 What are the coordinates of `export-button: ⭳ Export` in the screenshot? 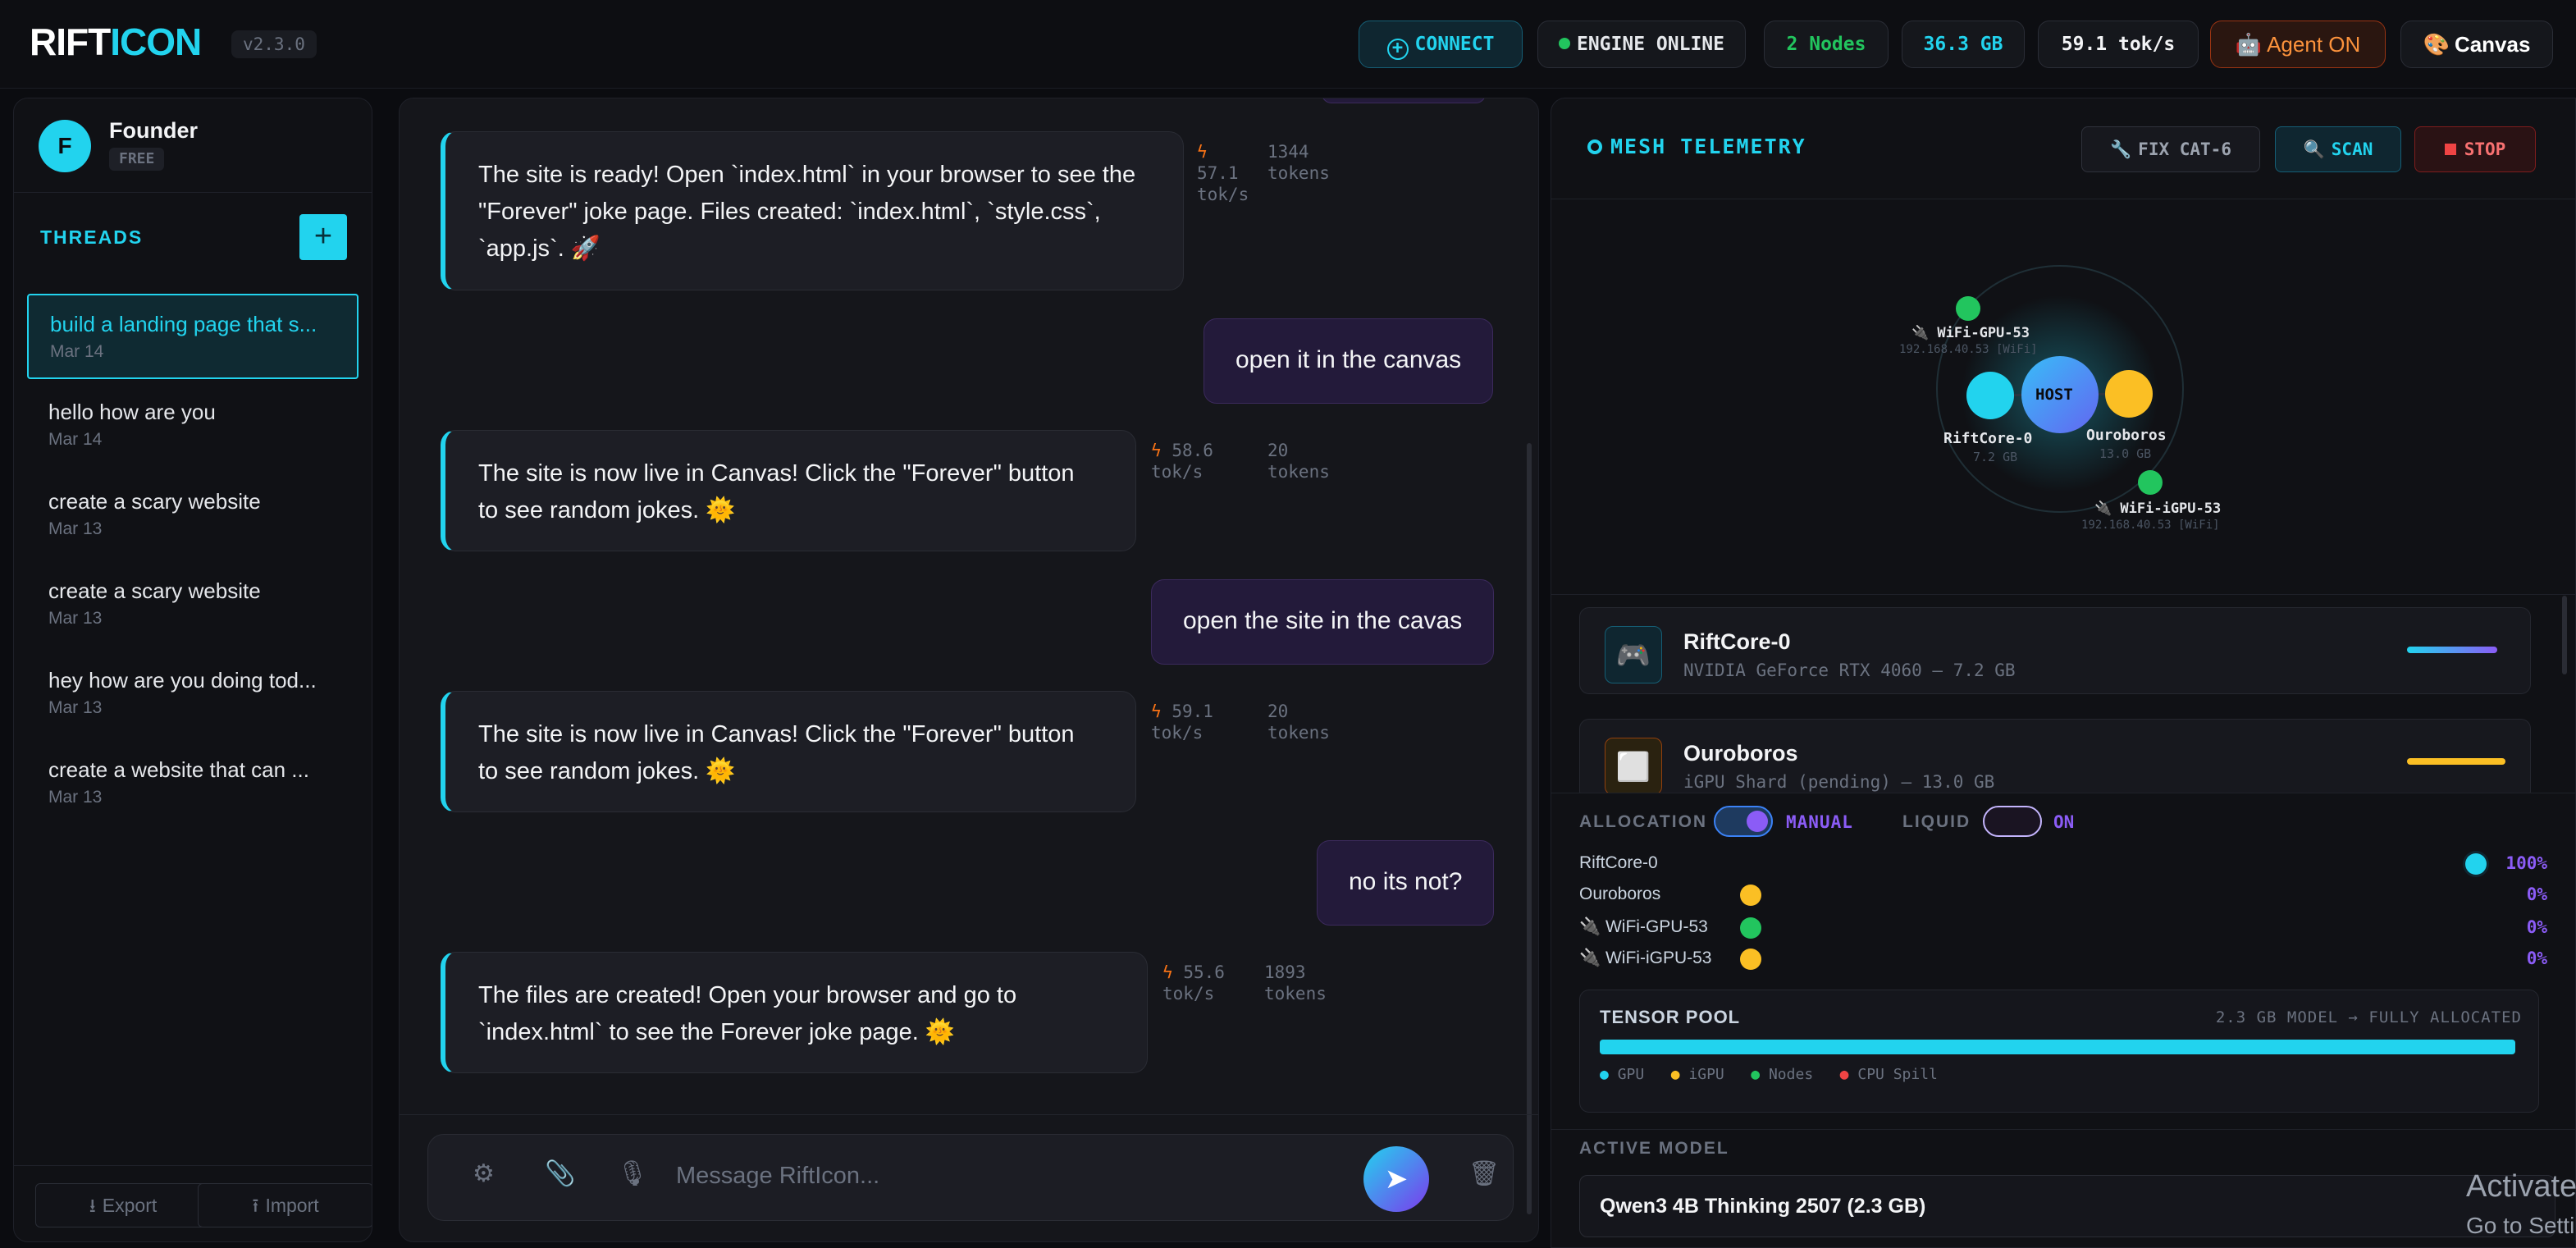 It's located at (123, 1205).